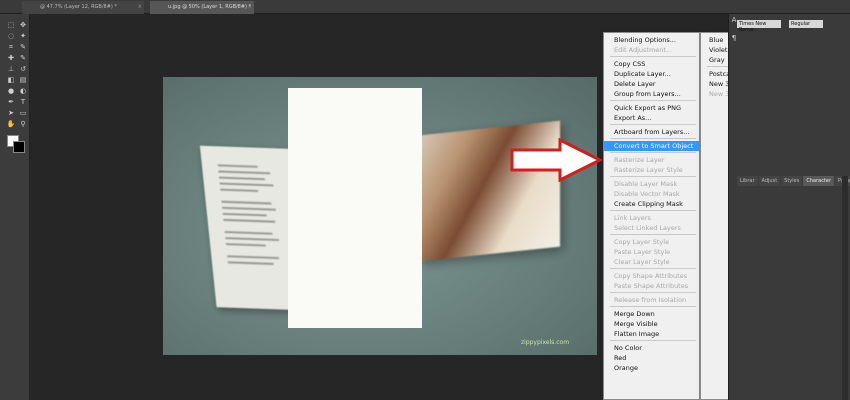 This screenshot has width=850, height=400. What do you see at coordinates (734, 38) in the screenshot?
I see `panel-paragraph-icon: ¶` at bounding box center [734, 38].